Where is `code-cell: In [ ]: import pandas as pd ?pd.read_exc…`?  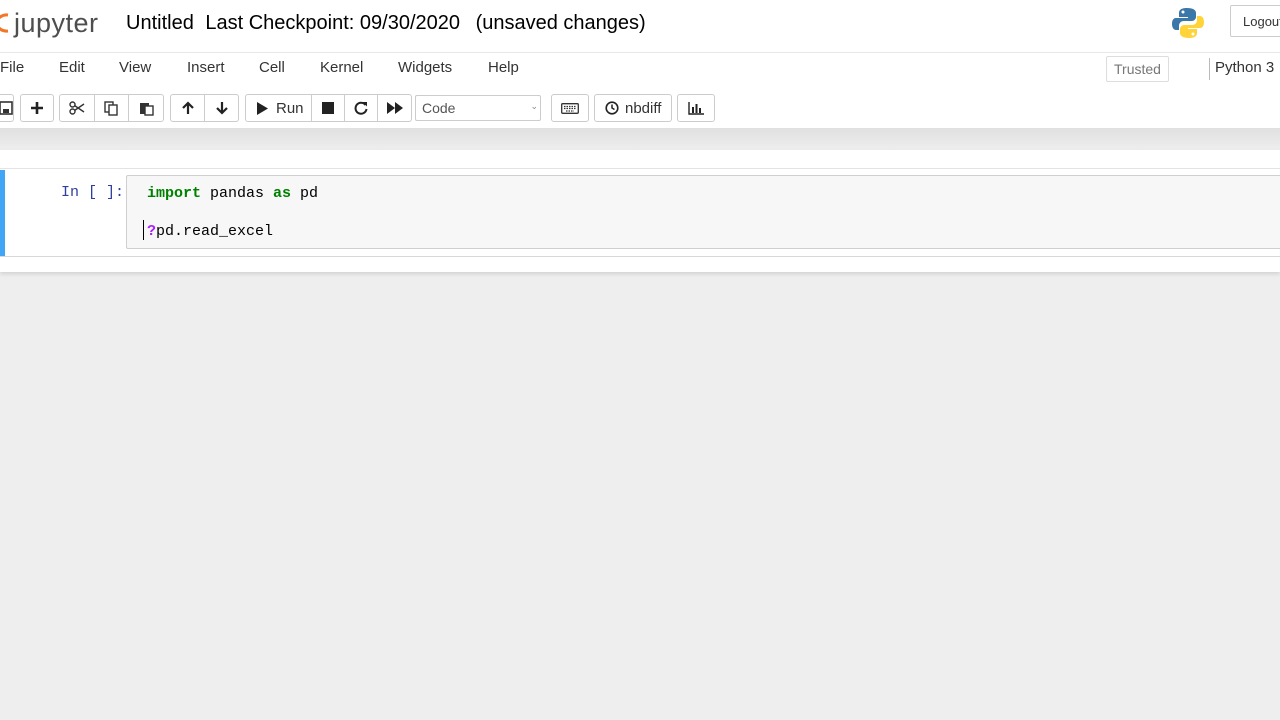 code-cell: In [ ]: import pandas as pd ?pd.read_exc… is located at coordinates (640, 213).